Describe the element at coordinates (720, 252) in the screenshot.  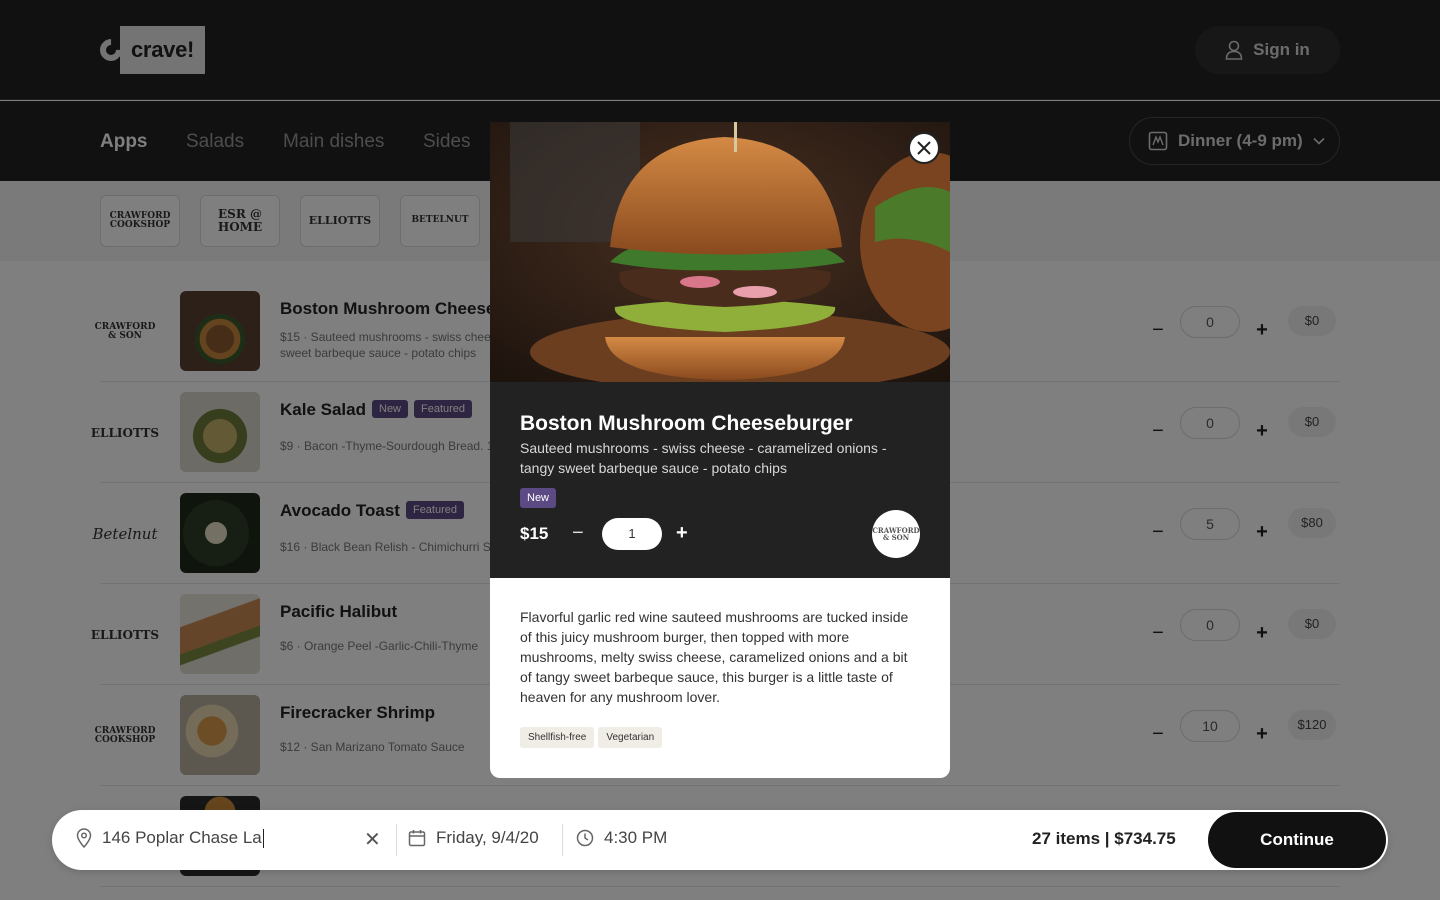
I see `item-hero-image` at that location.